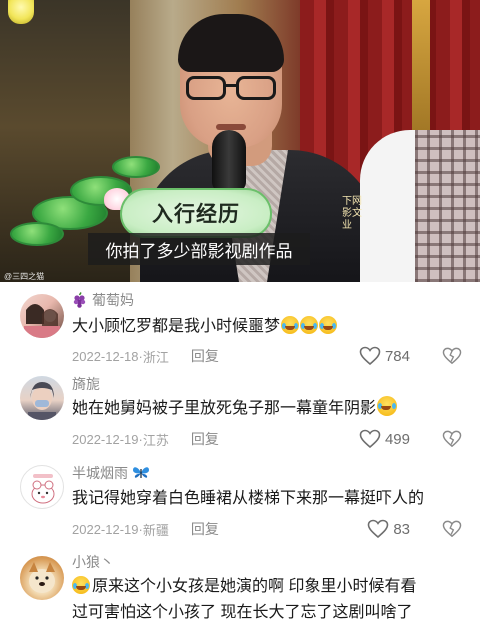 This screenshot has width=480, height=640. I want to click on watermark: @三四之猫, so click(24, 276).